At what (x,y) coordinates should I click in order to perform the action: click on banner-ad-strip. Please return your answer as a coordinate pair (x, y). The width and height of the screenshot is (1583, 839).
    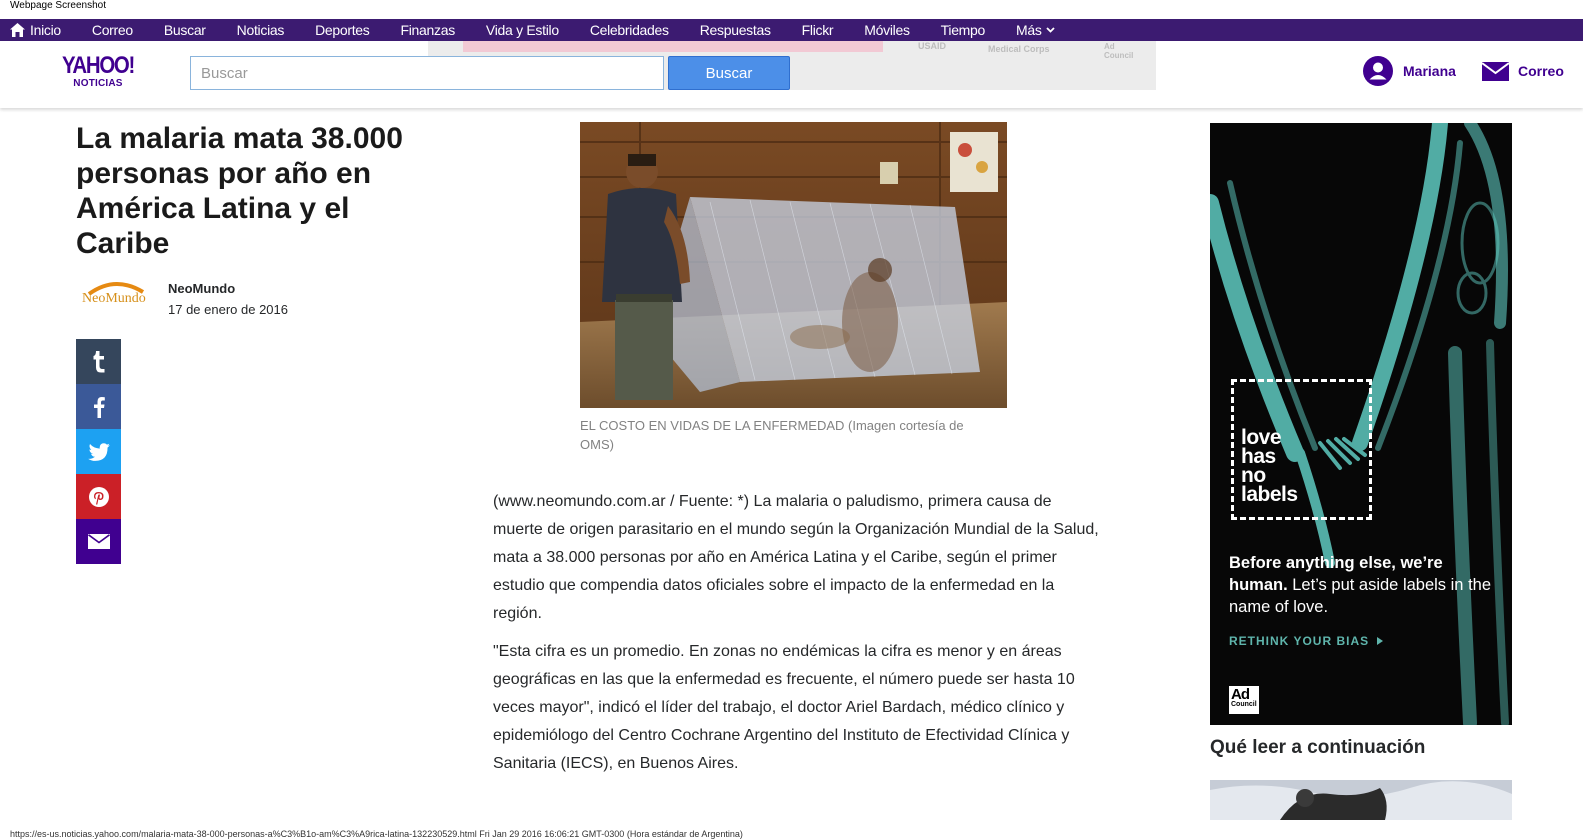
    Looking at the image, I should click on (673, 46).